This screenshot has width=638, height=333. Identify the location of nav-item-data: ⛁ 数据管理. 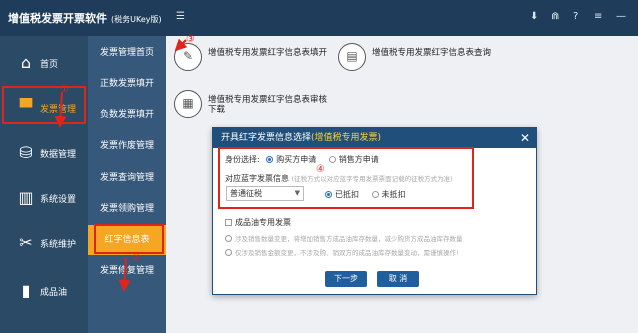
(44, 152).